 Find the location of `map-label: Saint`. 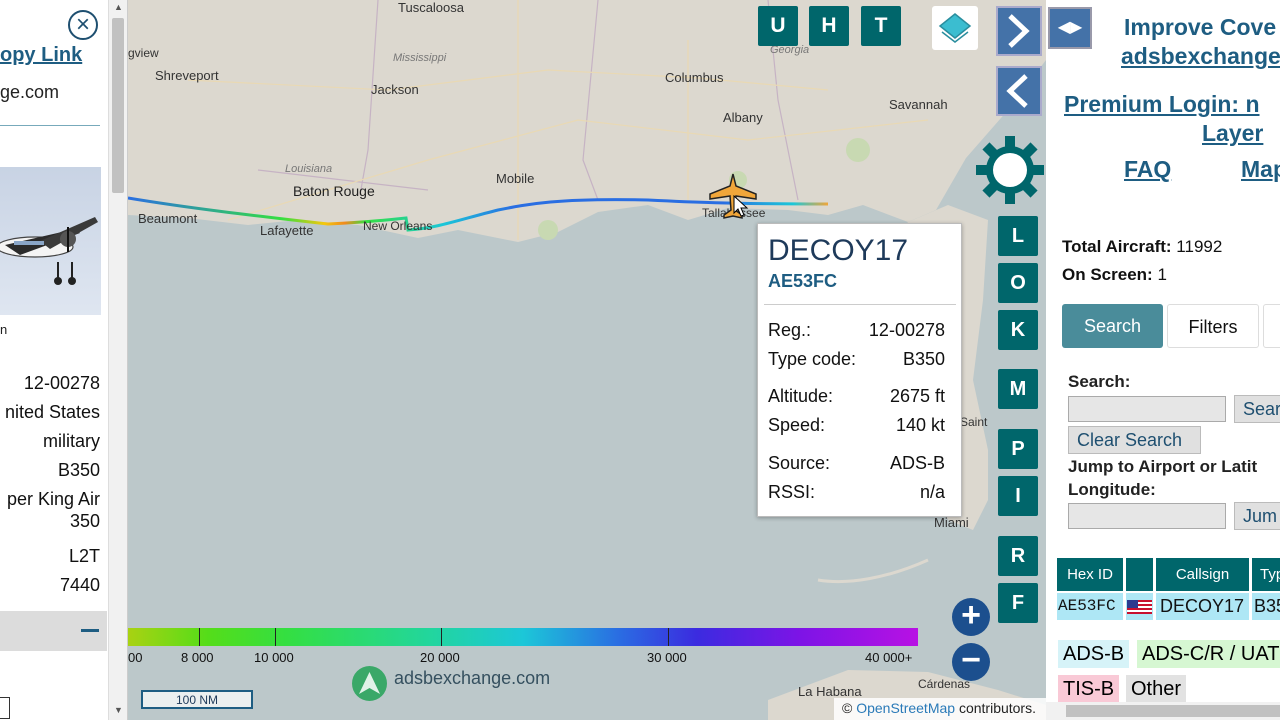

map-label: Saint is located at coordinates (974, 422).